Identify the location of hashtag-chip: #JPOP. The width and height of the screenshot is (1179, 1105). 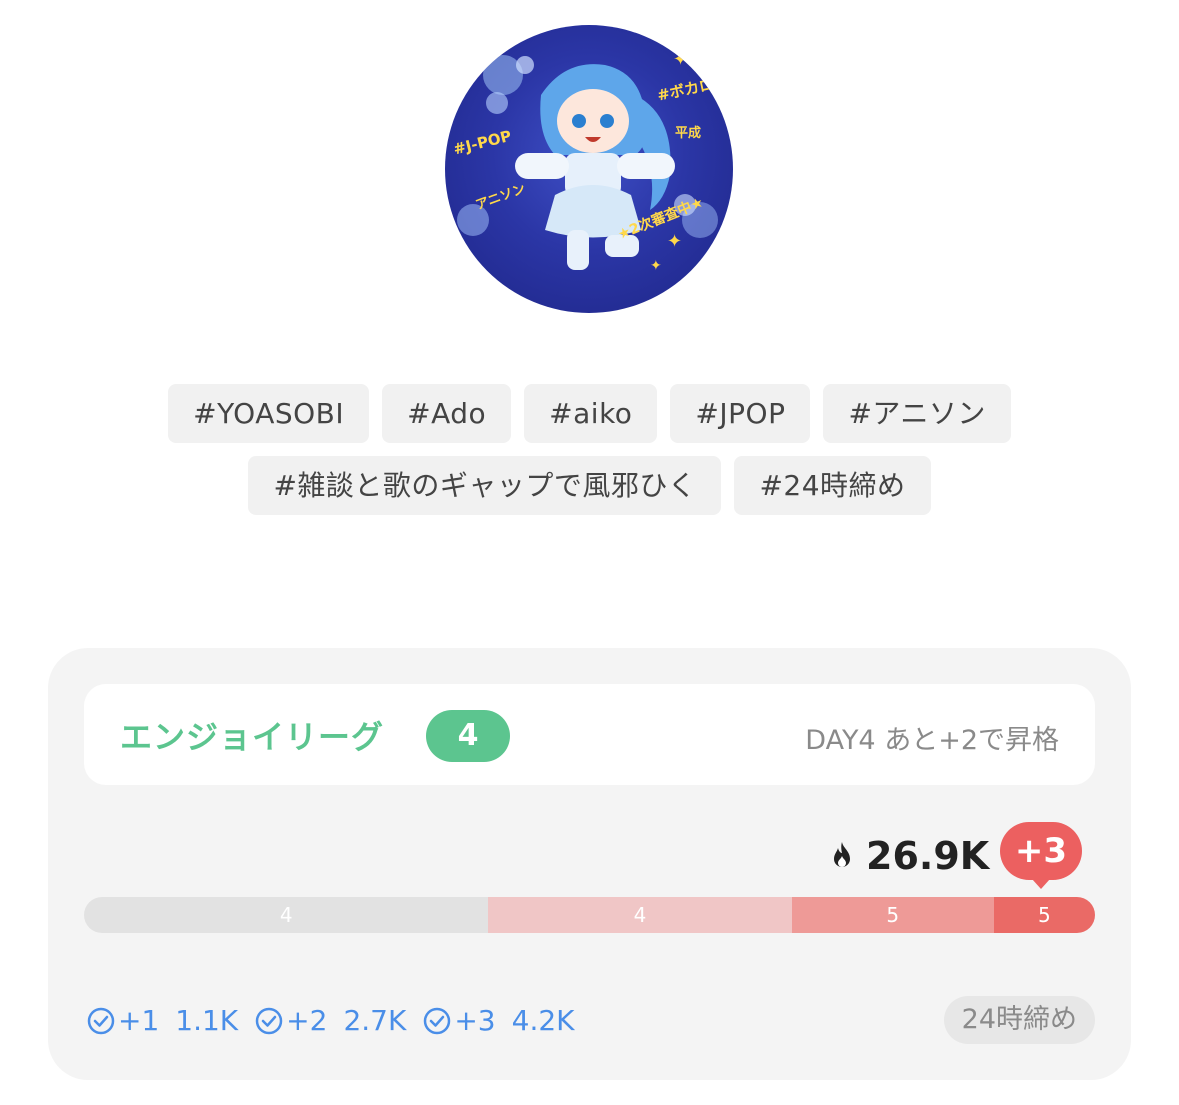
(740, 413).